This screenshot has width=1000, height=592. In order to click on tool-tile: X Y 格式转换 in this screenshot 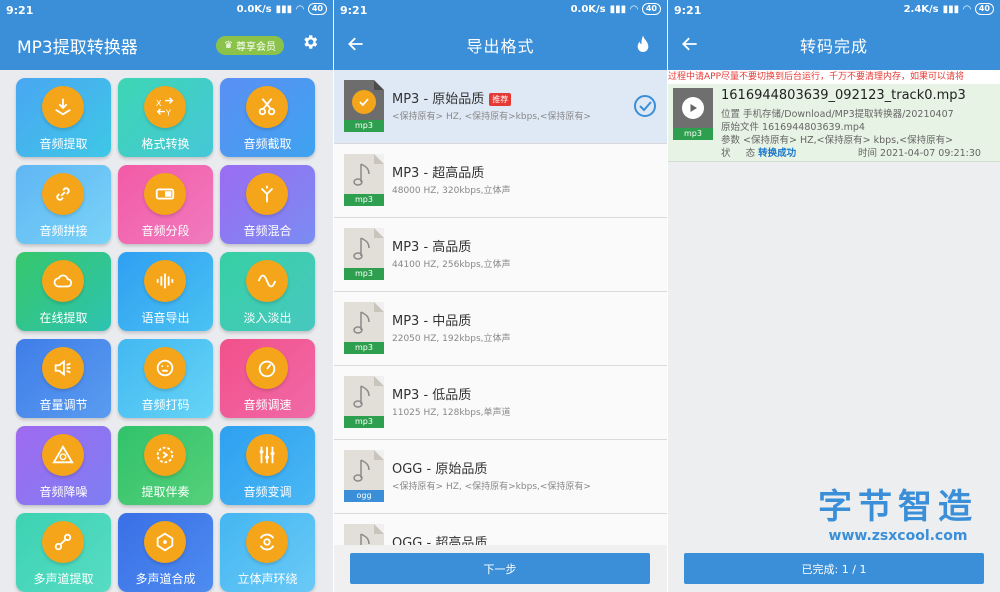, I will do `click(165, 117)`.